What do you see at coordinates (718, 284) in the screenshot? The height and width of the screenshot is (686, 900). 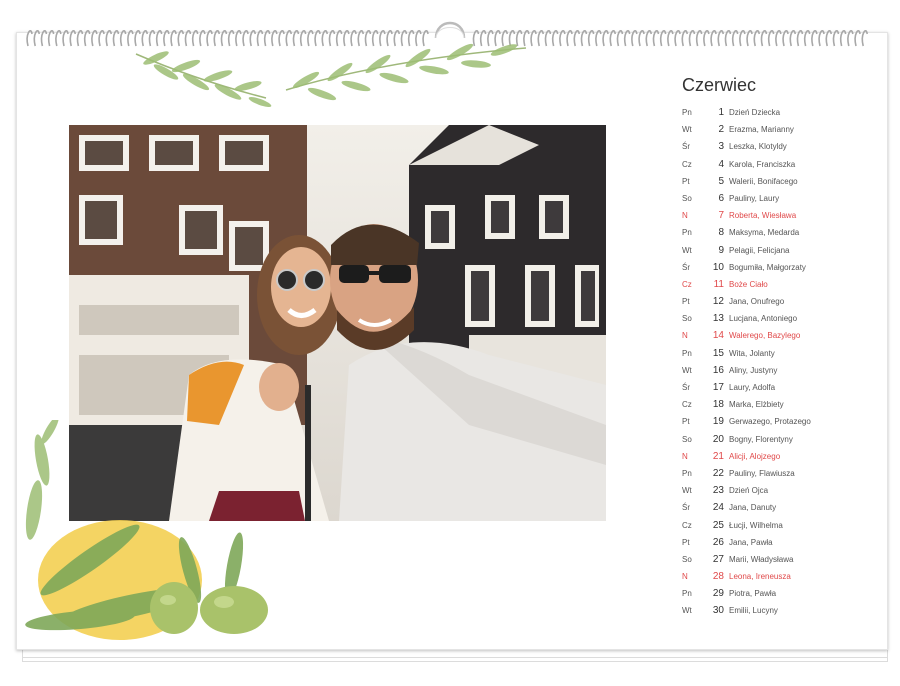 I see `day-number: 11` at bounding box center [718, 284].